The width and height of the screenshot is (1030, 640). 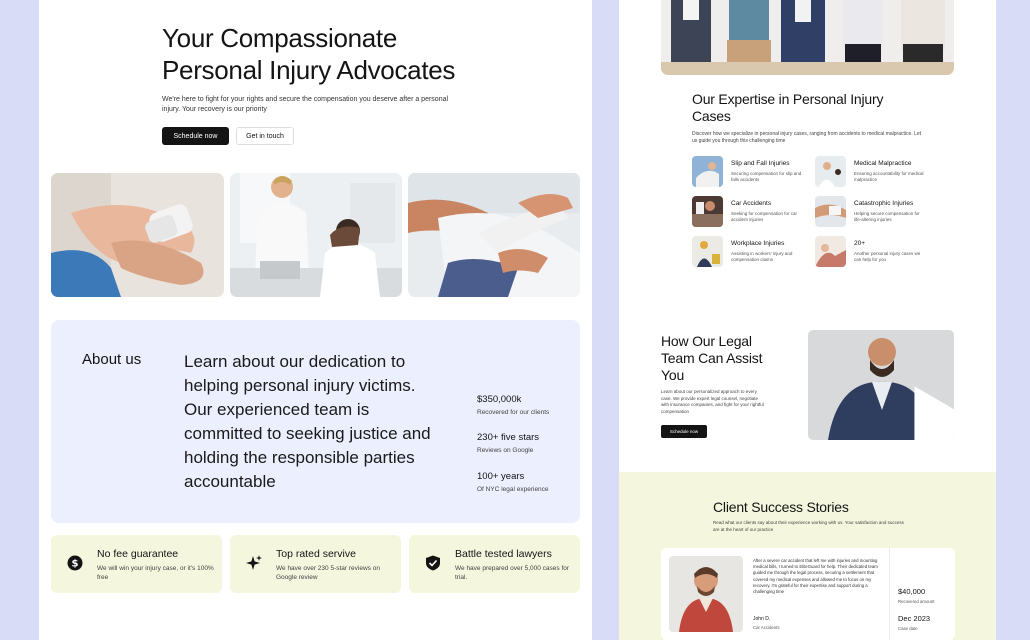 What do you see at coordinates (788, 107) in the screenshot?
I see `expertise-title: Our Expertise in Personal Injury Cases` at bounding box center [788, 107].